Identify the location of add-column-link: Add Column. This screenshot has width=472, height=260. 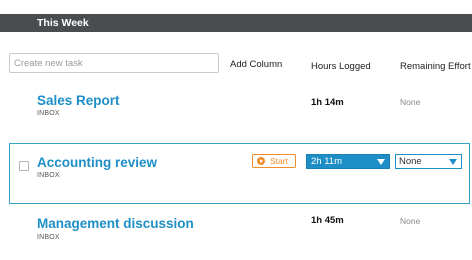
(256, 64).